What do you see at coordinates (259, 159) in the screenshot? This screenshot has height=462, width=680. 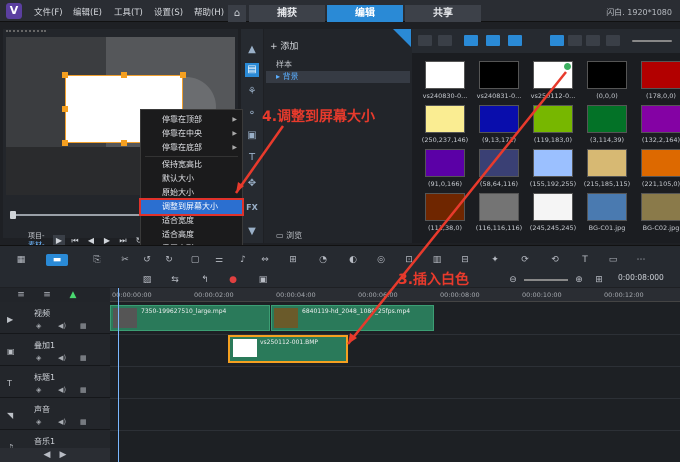 I see `arrow-to-menu` at bounding box center [259, 159].